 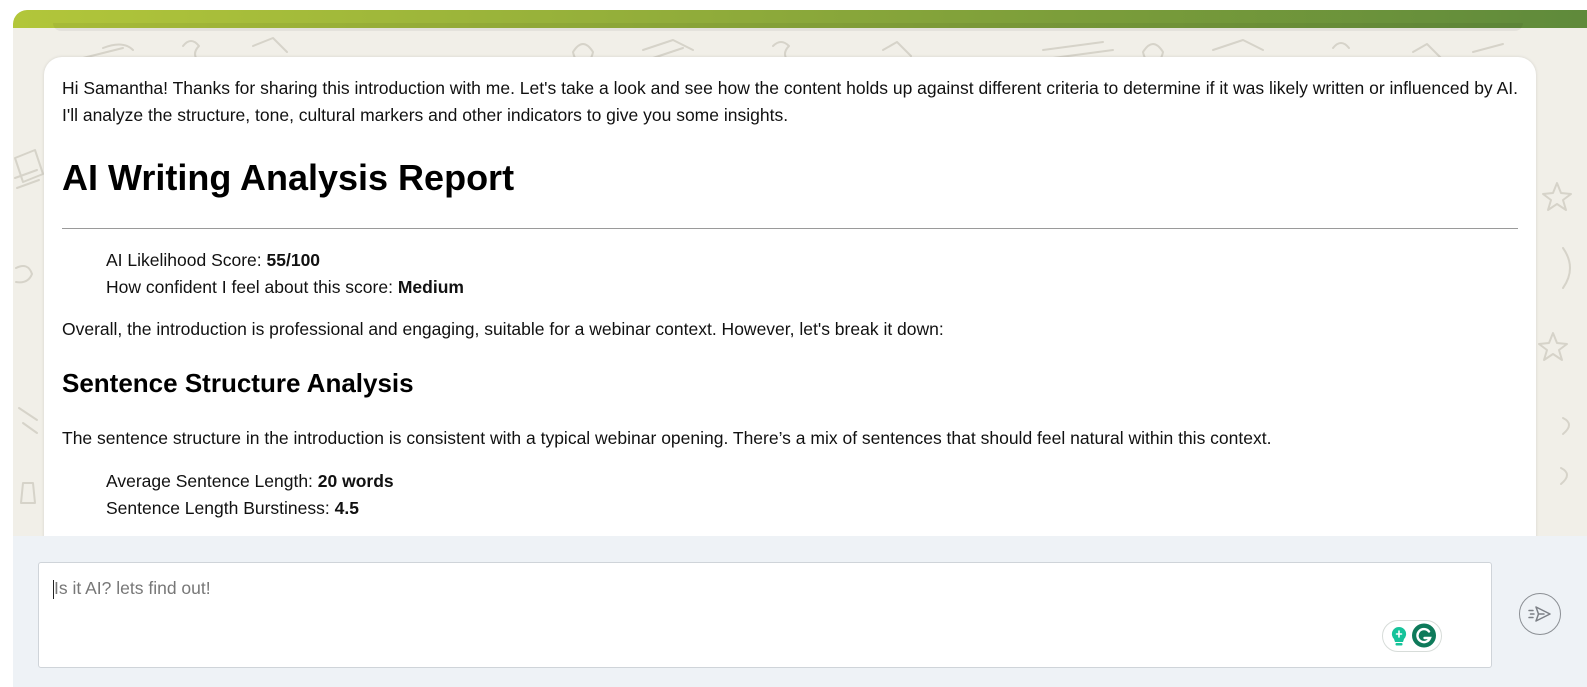 I want to click on likelihood-score-label: AI Likelihood Score:, so click(x=186, y=260).